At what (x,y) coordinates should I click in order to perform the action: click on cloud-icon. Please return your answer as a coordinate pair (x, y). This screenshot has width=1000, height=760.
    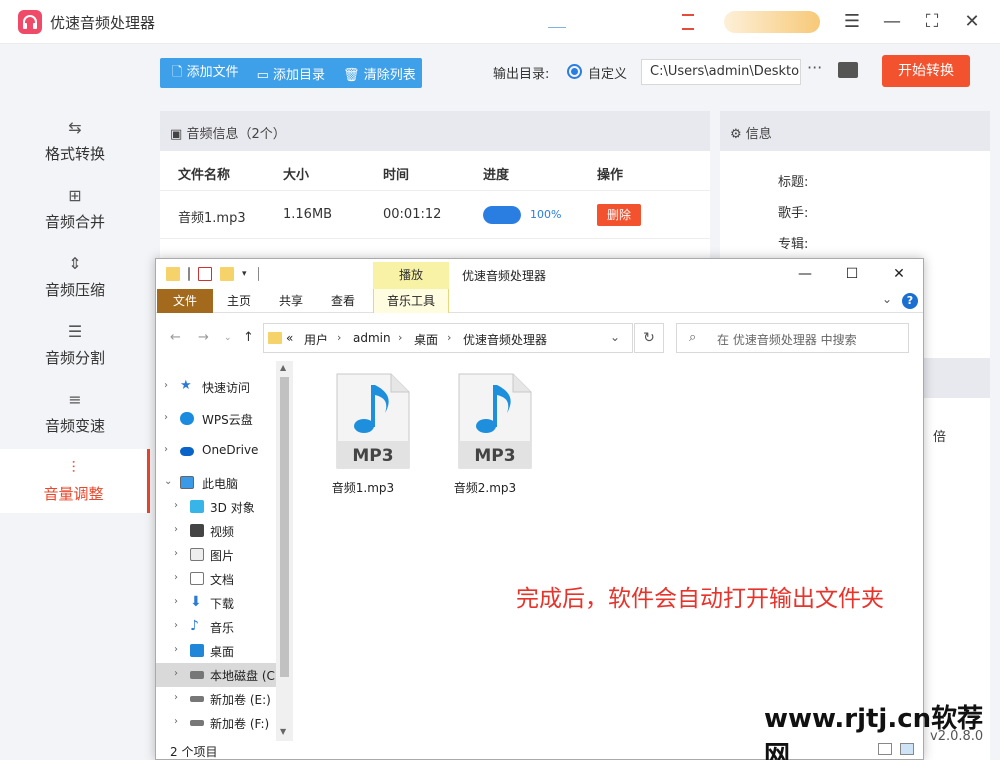
    Looking at the image, I should click on (557, 23).